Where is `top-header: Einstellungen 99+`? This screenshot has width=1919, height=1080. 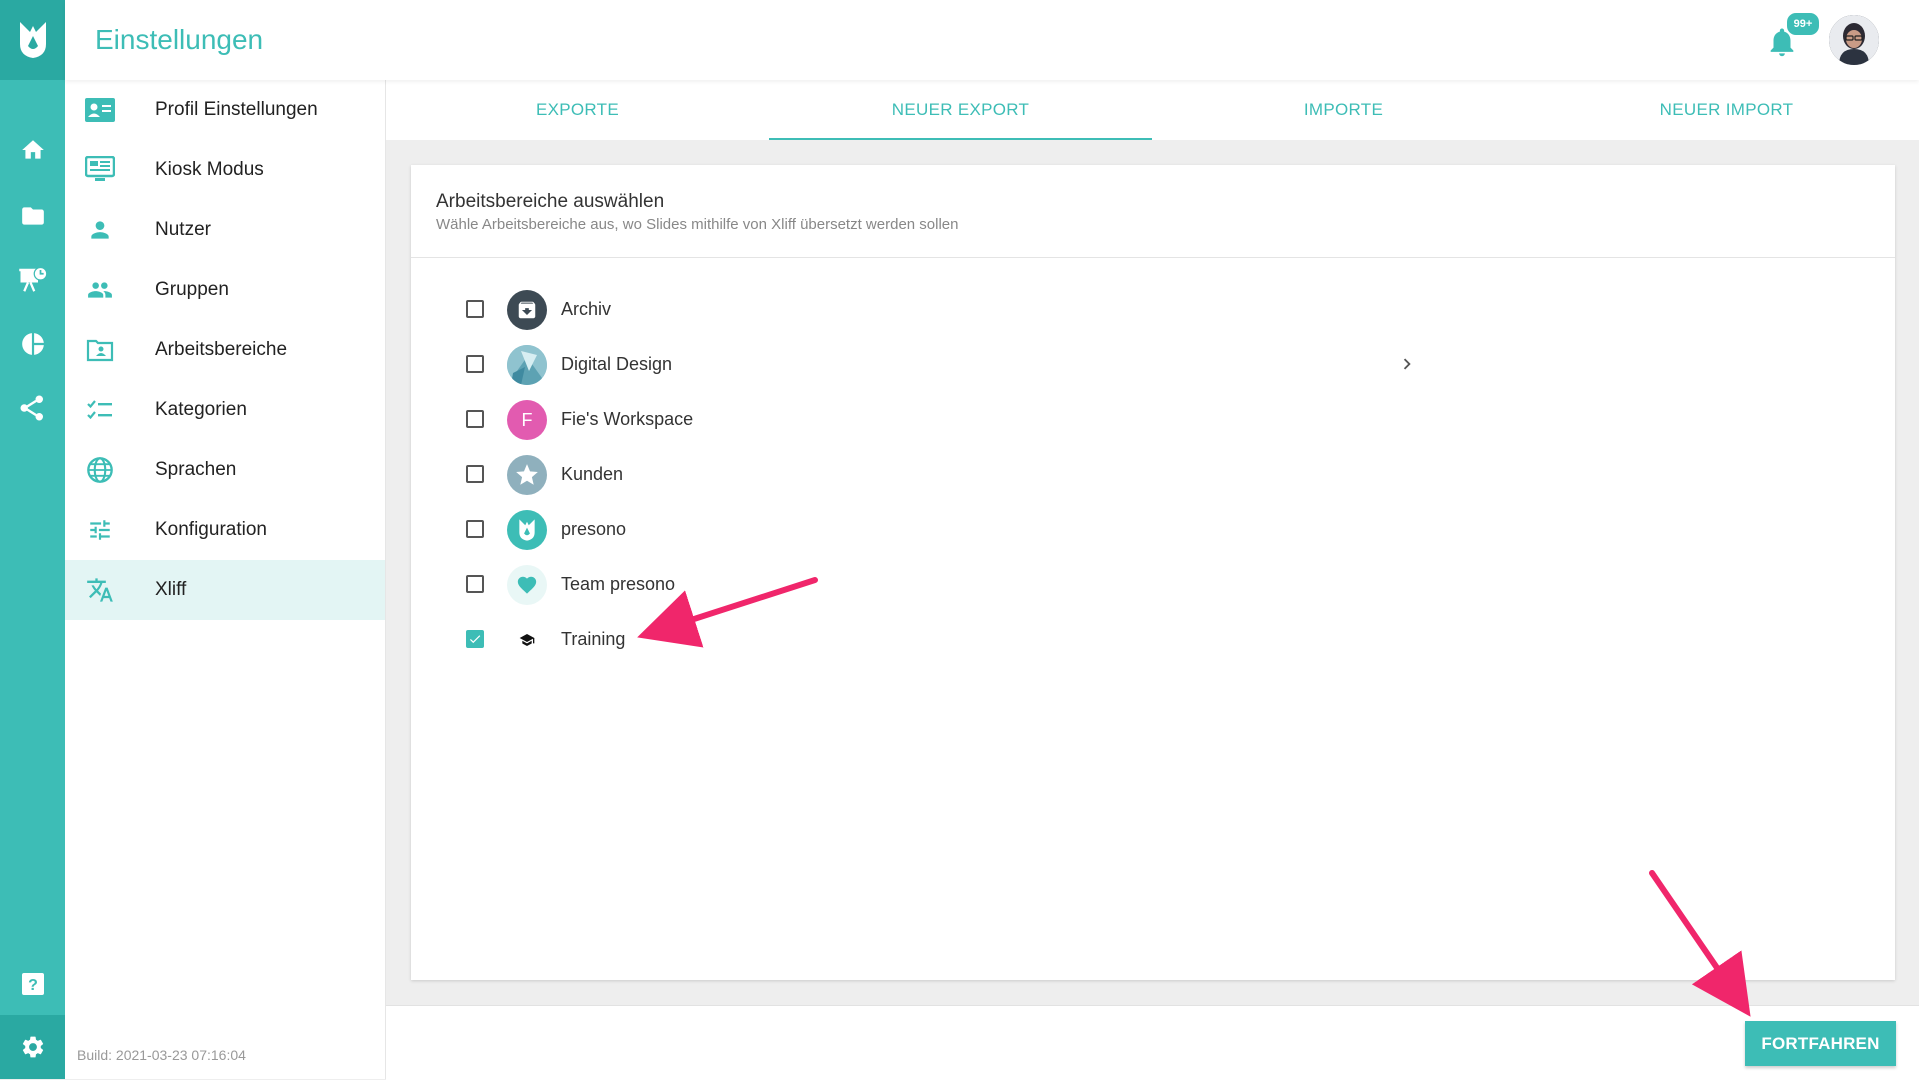 top-header: Einstellungen 99+ is located at coordinates (992, 40).